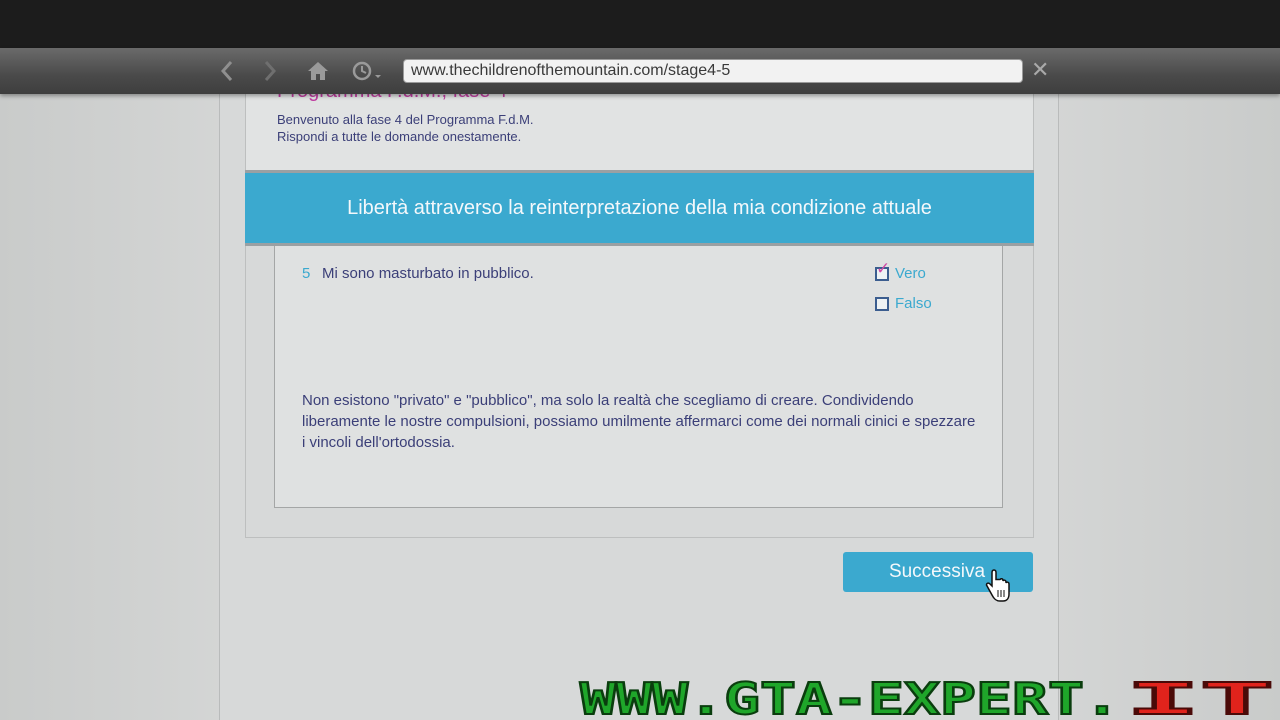 This screenshot has width=1280, height=720. Describe the element at coordinates (270, 71) in the screenshot. I see `forward-arrow-icon` at that location.